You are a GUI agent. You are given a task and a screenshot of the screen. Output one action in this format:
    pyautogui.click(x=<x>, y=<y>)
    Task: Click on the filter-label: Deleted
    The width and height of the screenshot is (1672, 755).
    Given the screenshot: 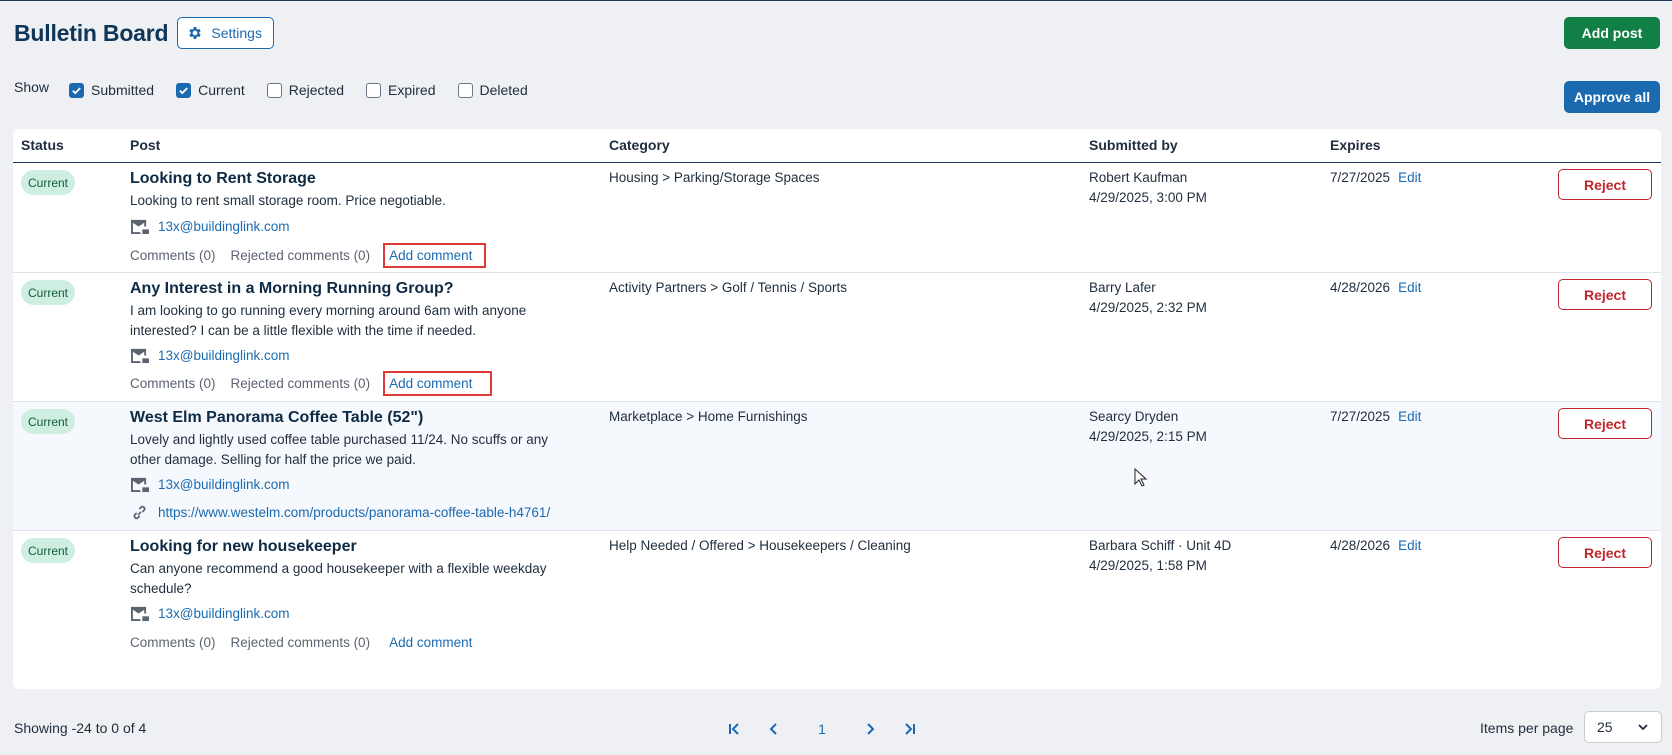 What is the action you would take?
    pyautogui.click(x=503, y=90)
    